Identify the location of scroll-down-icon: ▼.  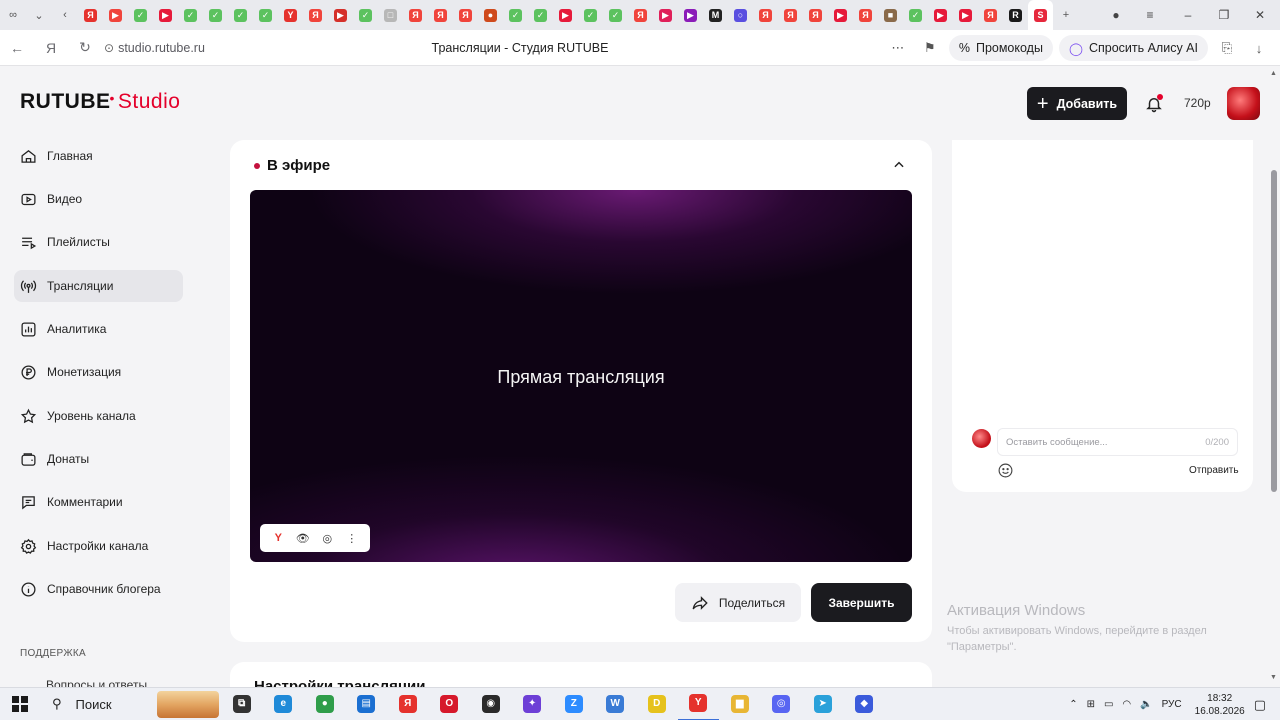
(1273, 677).